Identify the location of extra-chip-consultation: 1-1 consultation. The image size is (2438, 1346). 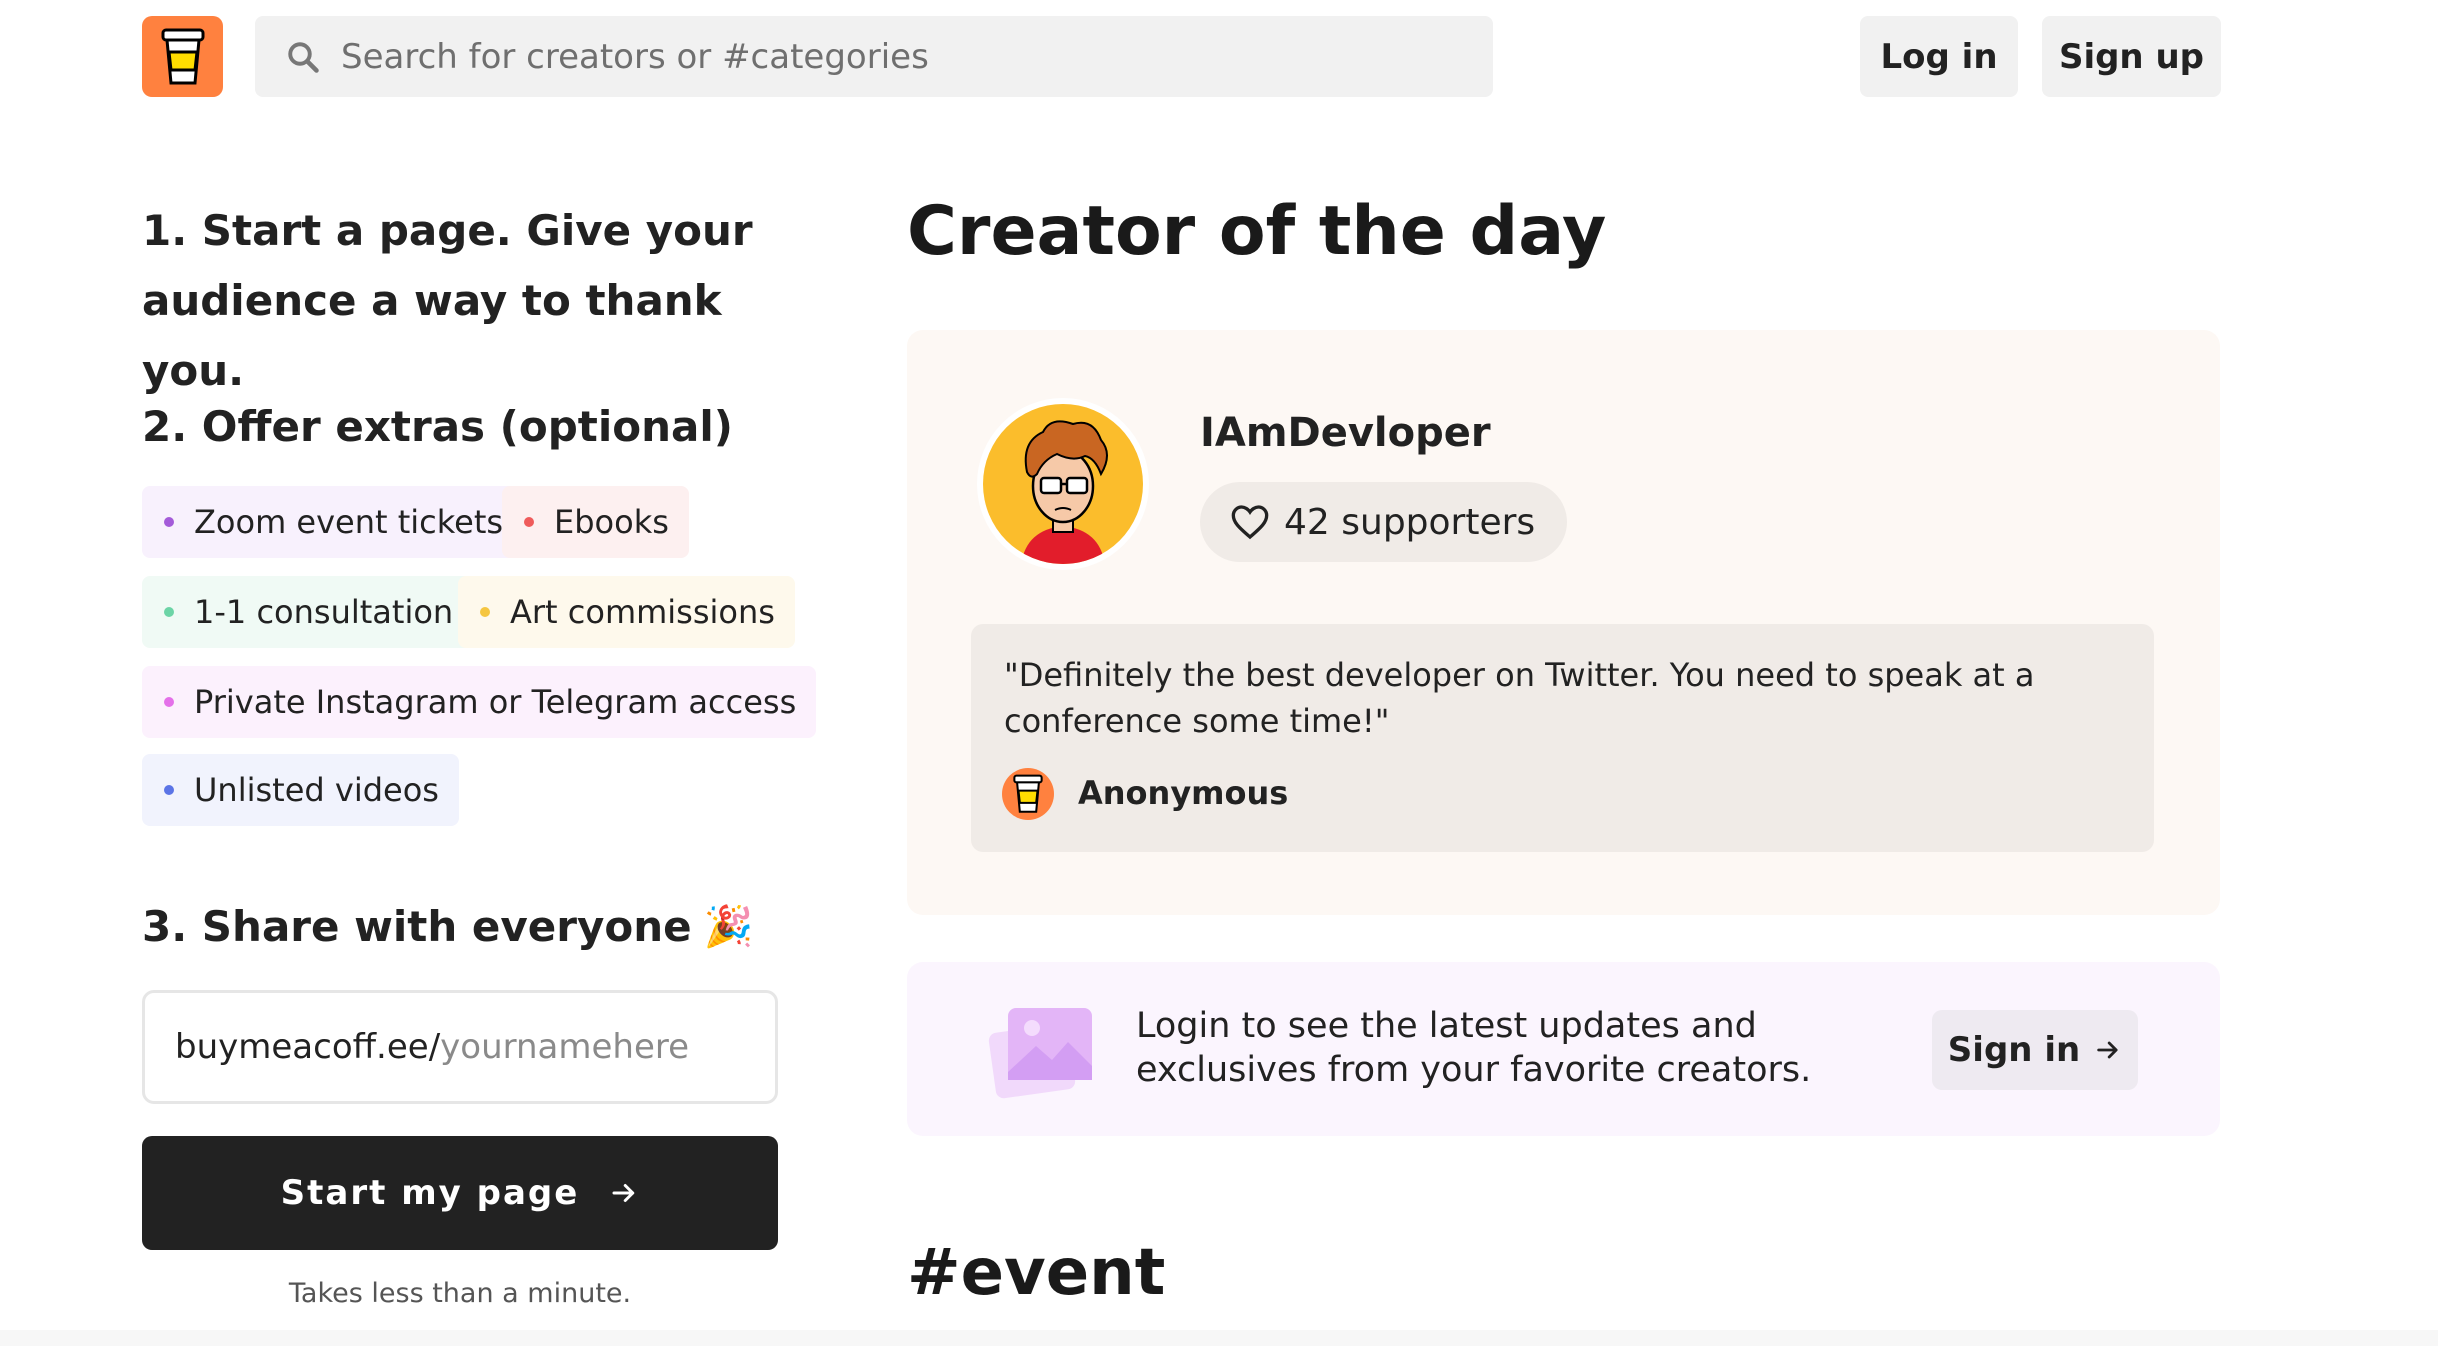
(308, 612).